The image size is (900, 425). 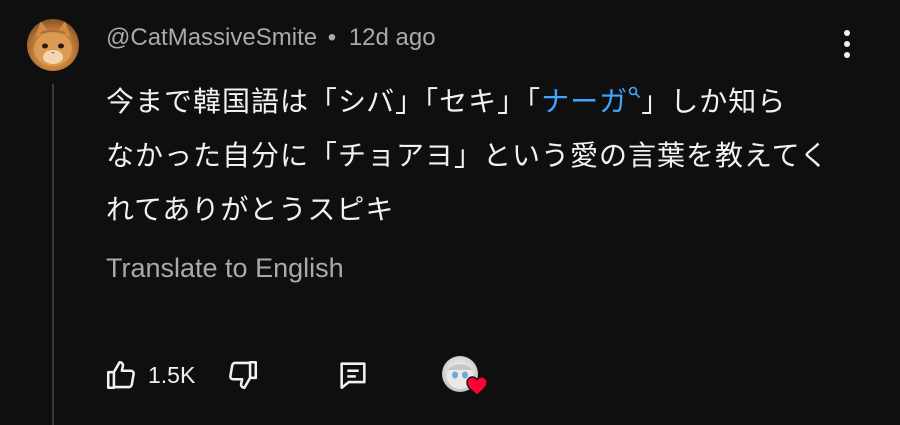 I want to click on comment-time: 12d ago, so click(x=392, y=37).